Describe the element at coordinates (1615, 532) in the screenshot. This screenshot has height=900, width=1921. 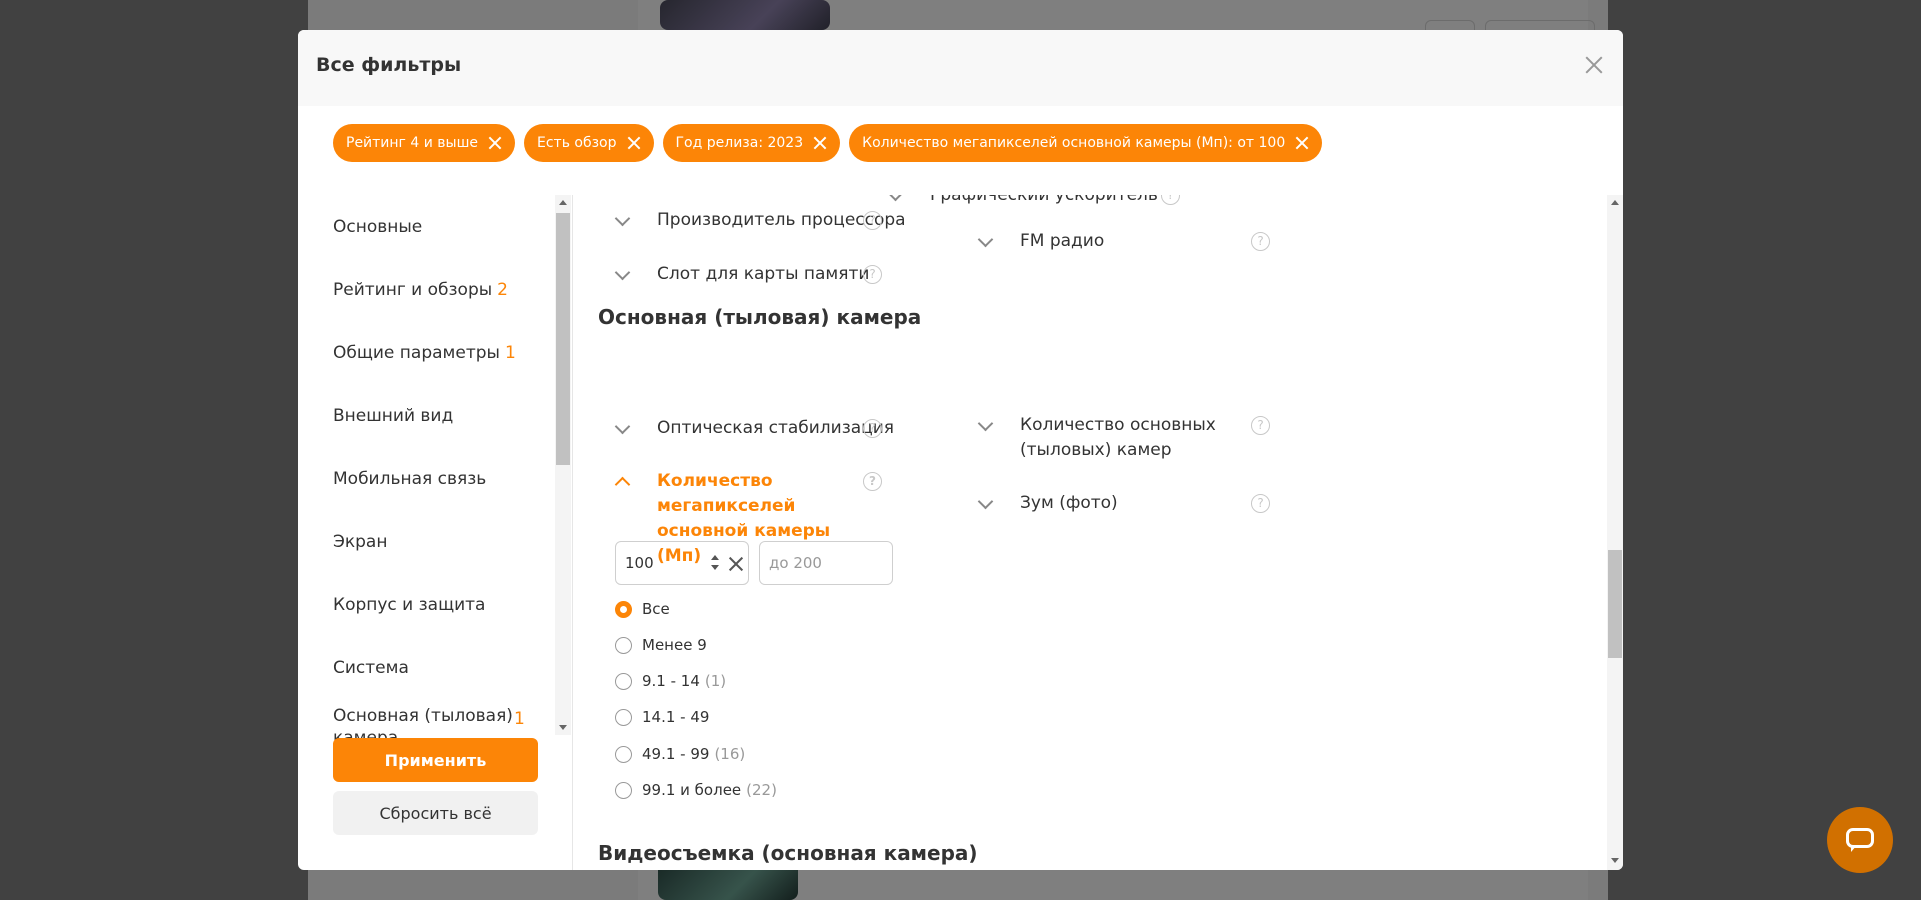
I see `content-scrollbar` at that location.